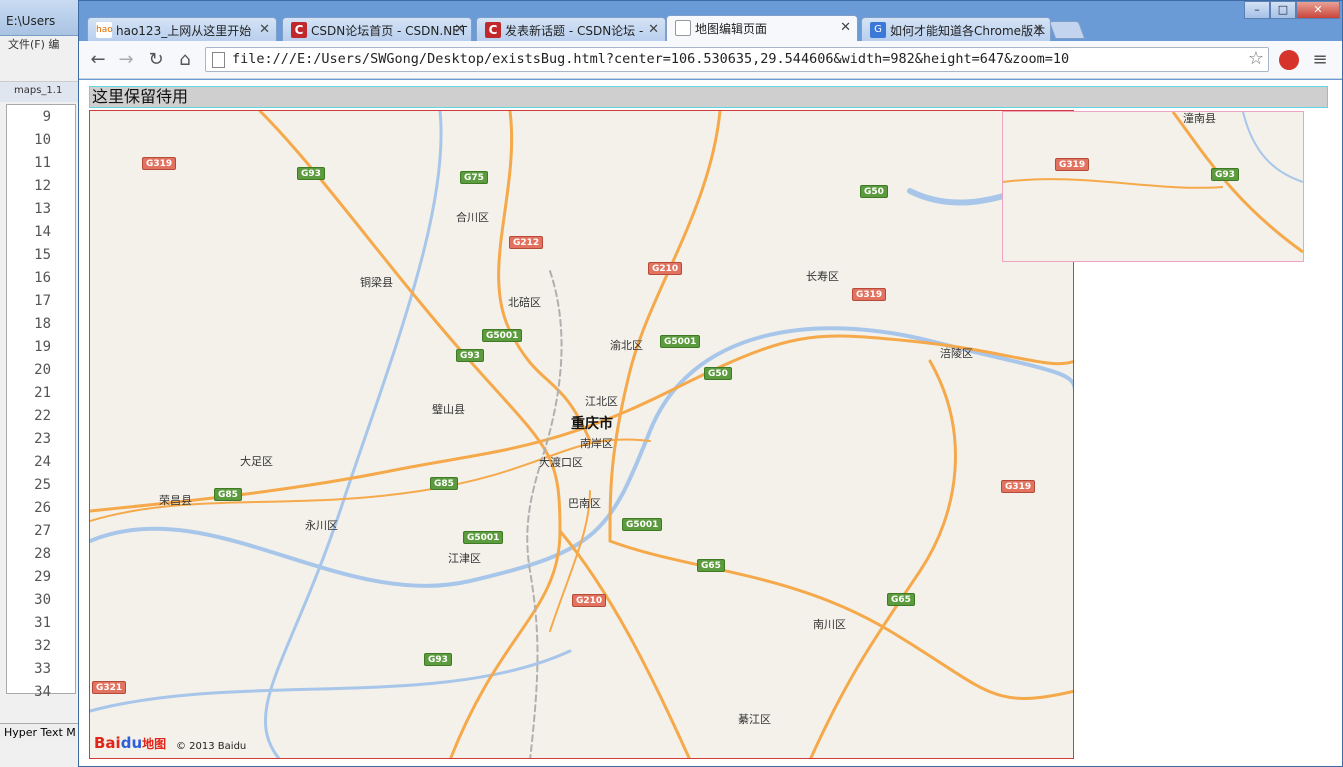  Describe the element at coordinates (42, 324) in the screenshot. I see `line-number: 18` at that location.